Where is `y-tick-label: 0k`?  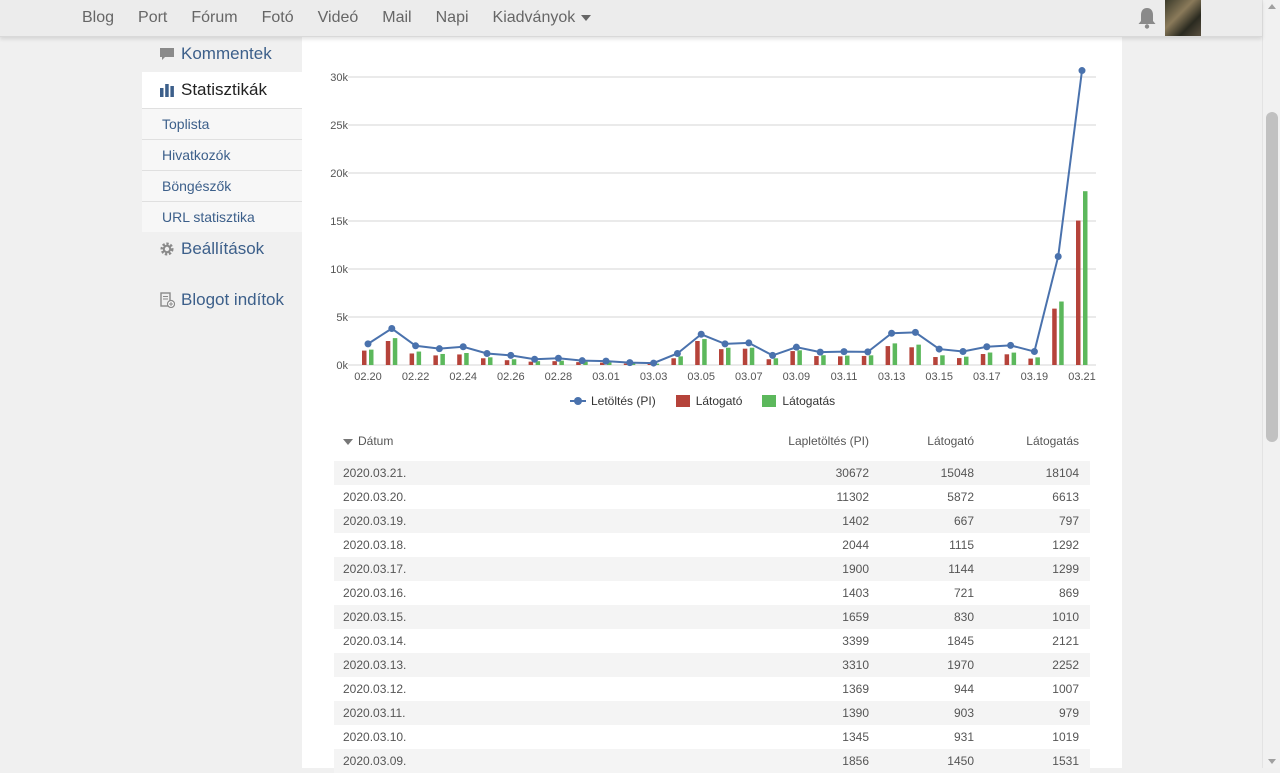
y-tick-label: 0k is located at coordinates (342, 366).